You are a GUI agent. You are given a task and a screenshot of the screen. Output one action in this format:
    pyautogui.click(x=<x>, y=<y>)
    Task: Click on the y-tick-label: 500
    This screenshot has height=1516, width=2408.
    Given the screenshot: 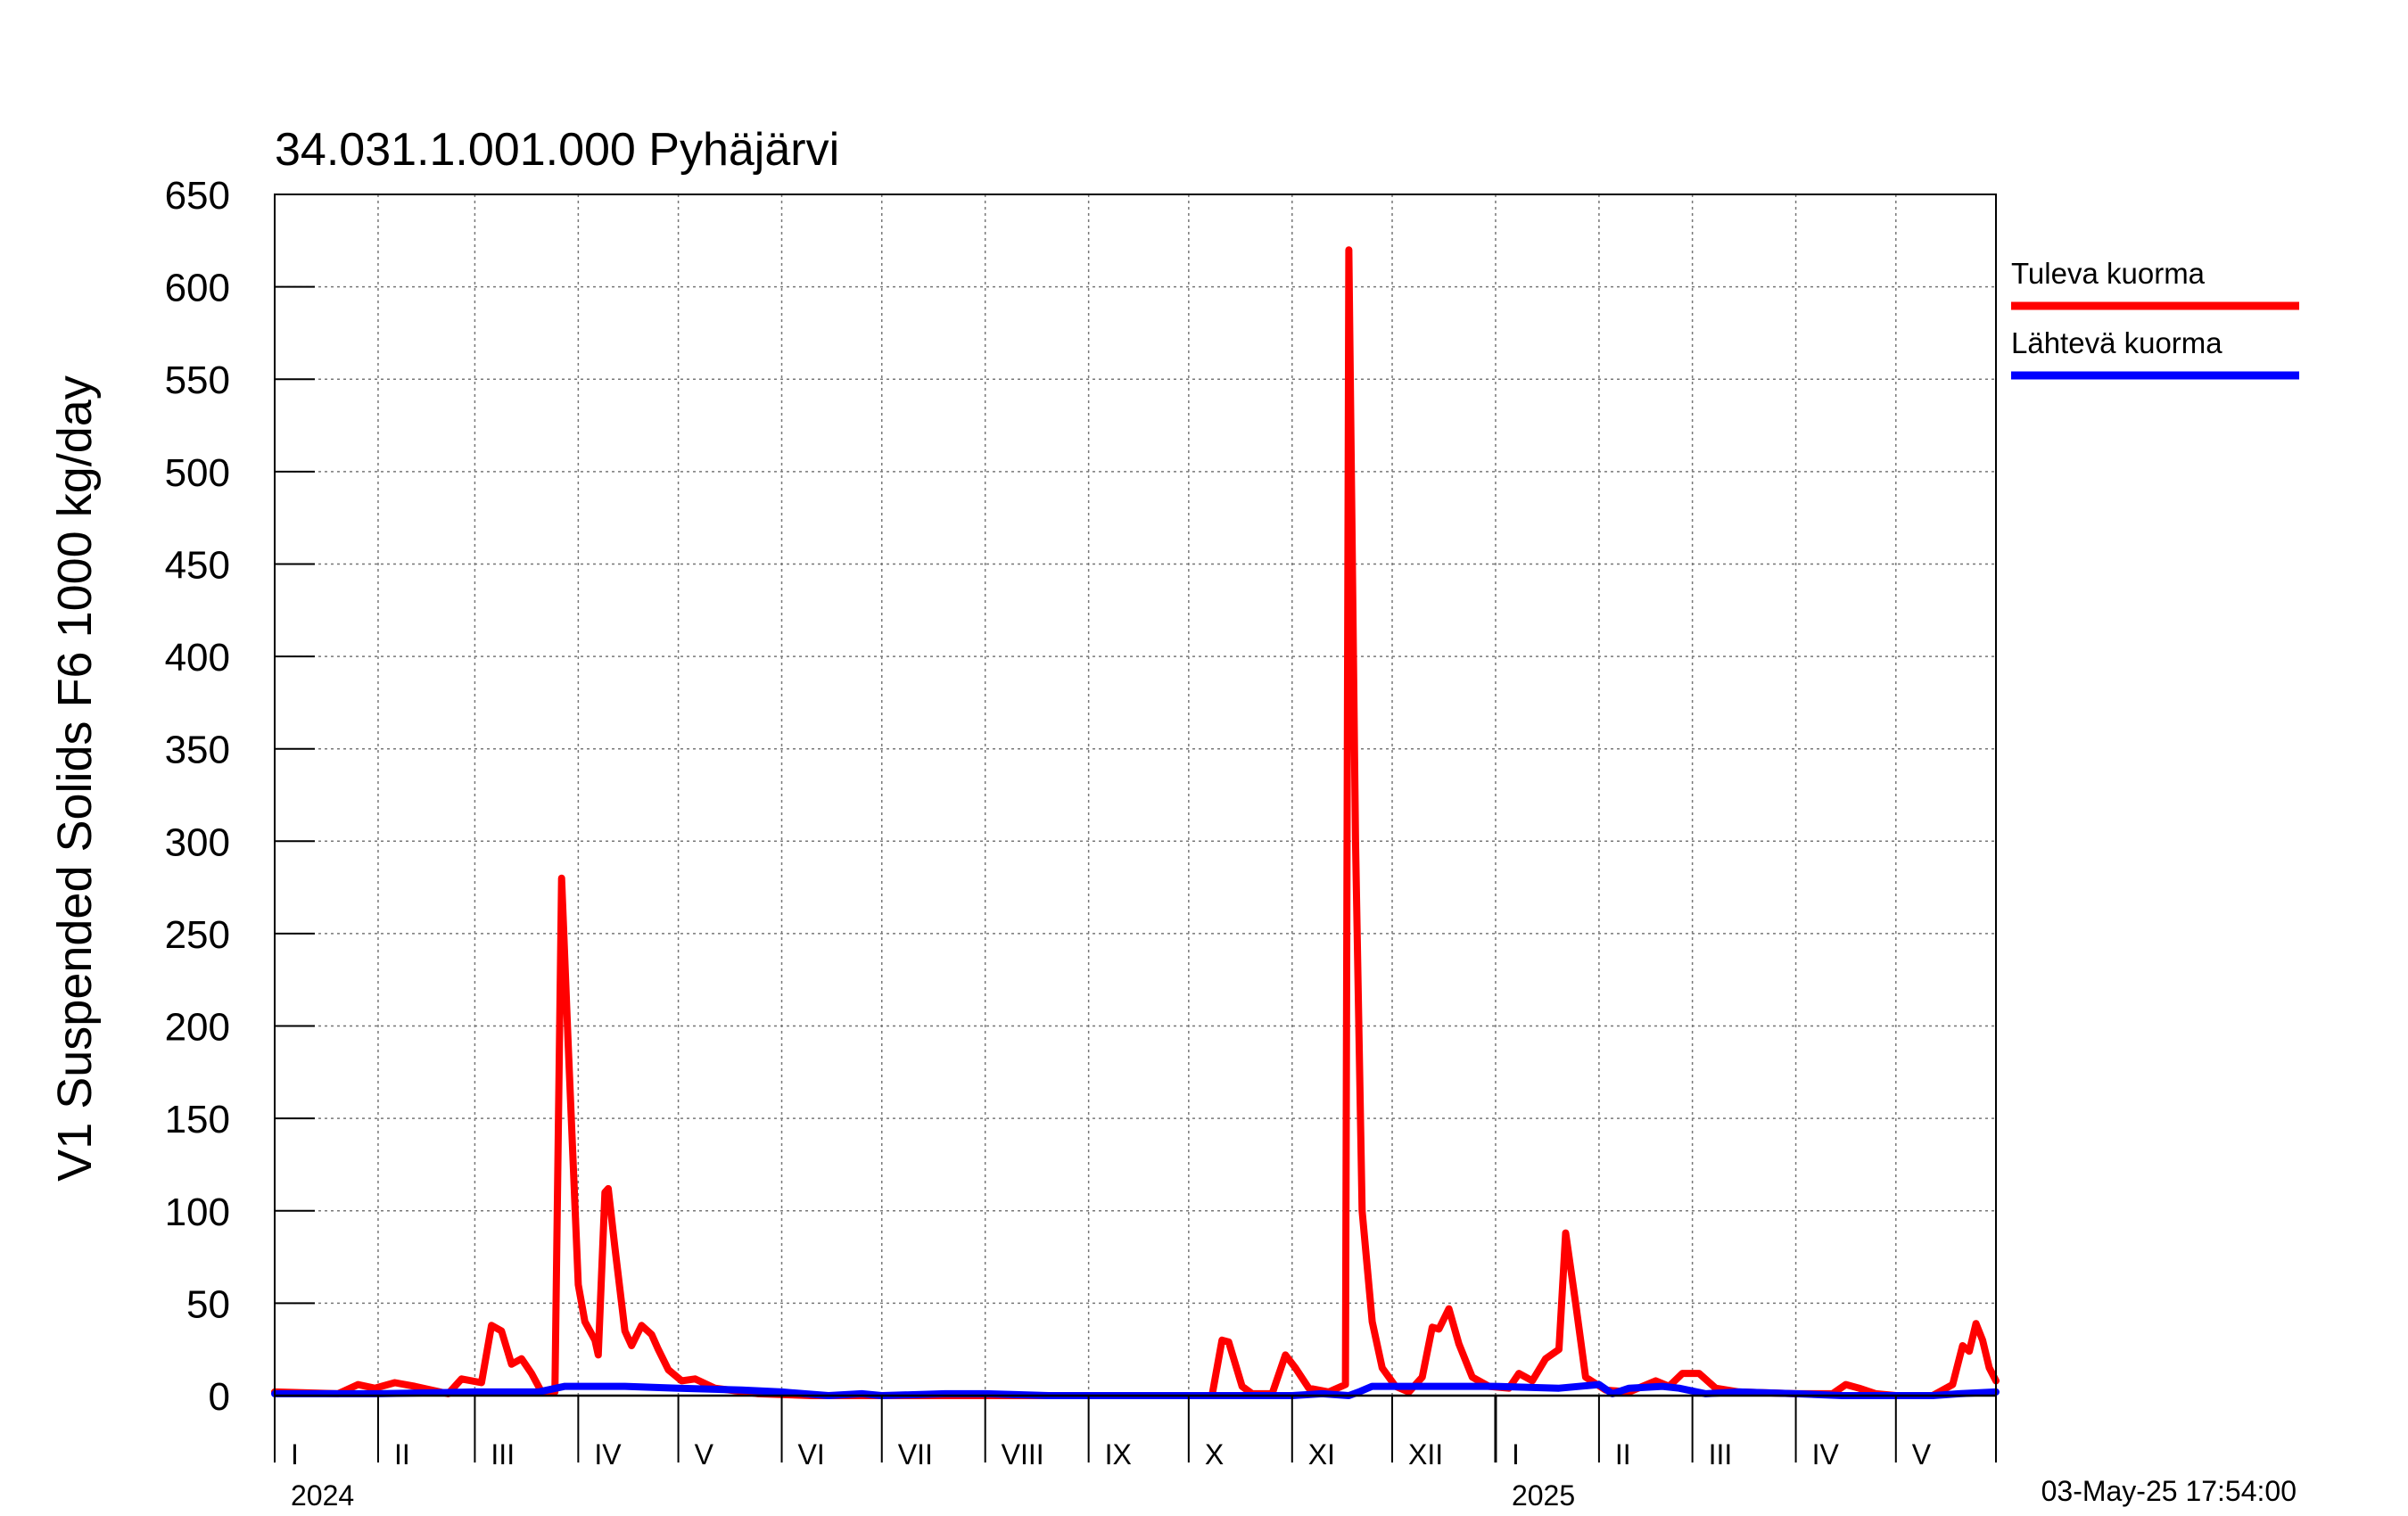 What is the action you would take?
    pyautogui.click(x=197, y=473)
    